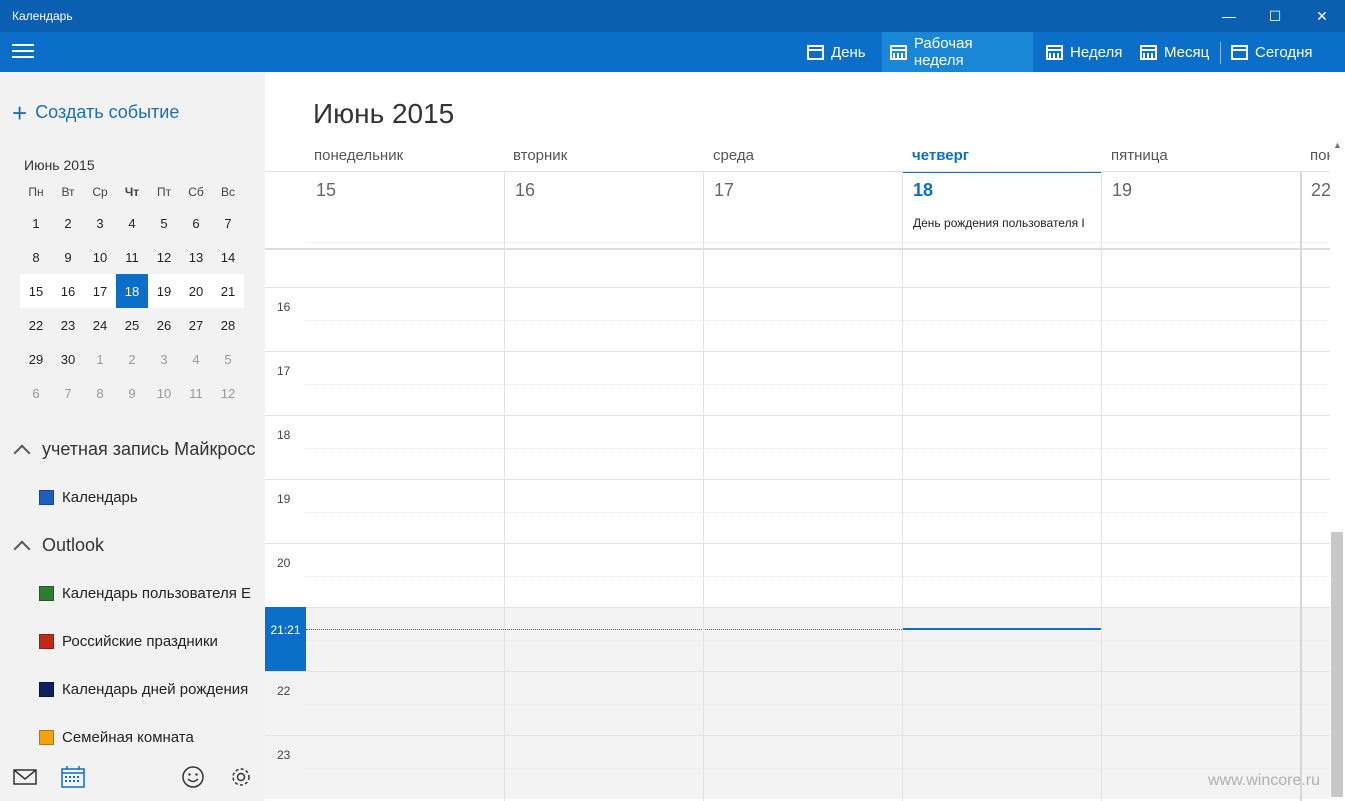 Image resolution: width=1345 pixels, height=801 pixels. What do you see at coordinates (196, 291) in the screenshot?
I see `mini-calendar-day: 20` at bounding box center [196, 291].